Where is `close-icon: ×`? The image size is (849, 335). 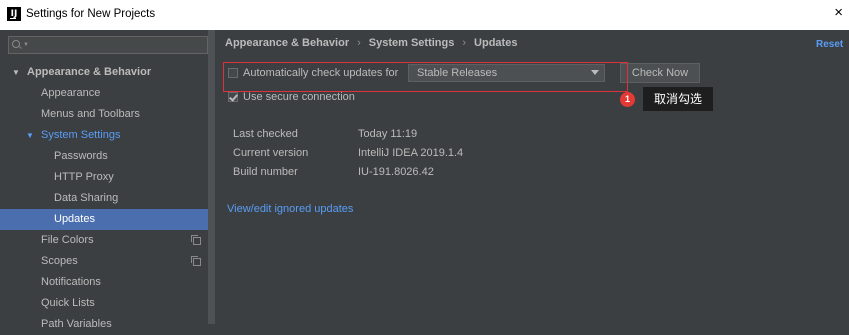
close-icon: × is located at coordinates (838, 13).